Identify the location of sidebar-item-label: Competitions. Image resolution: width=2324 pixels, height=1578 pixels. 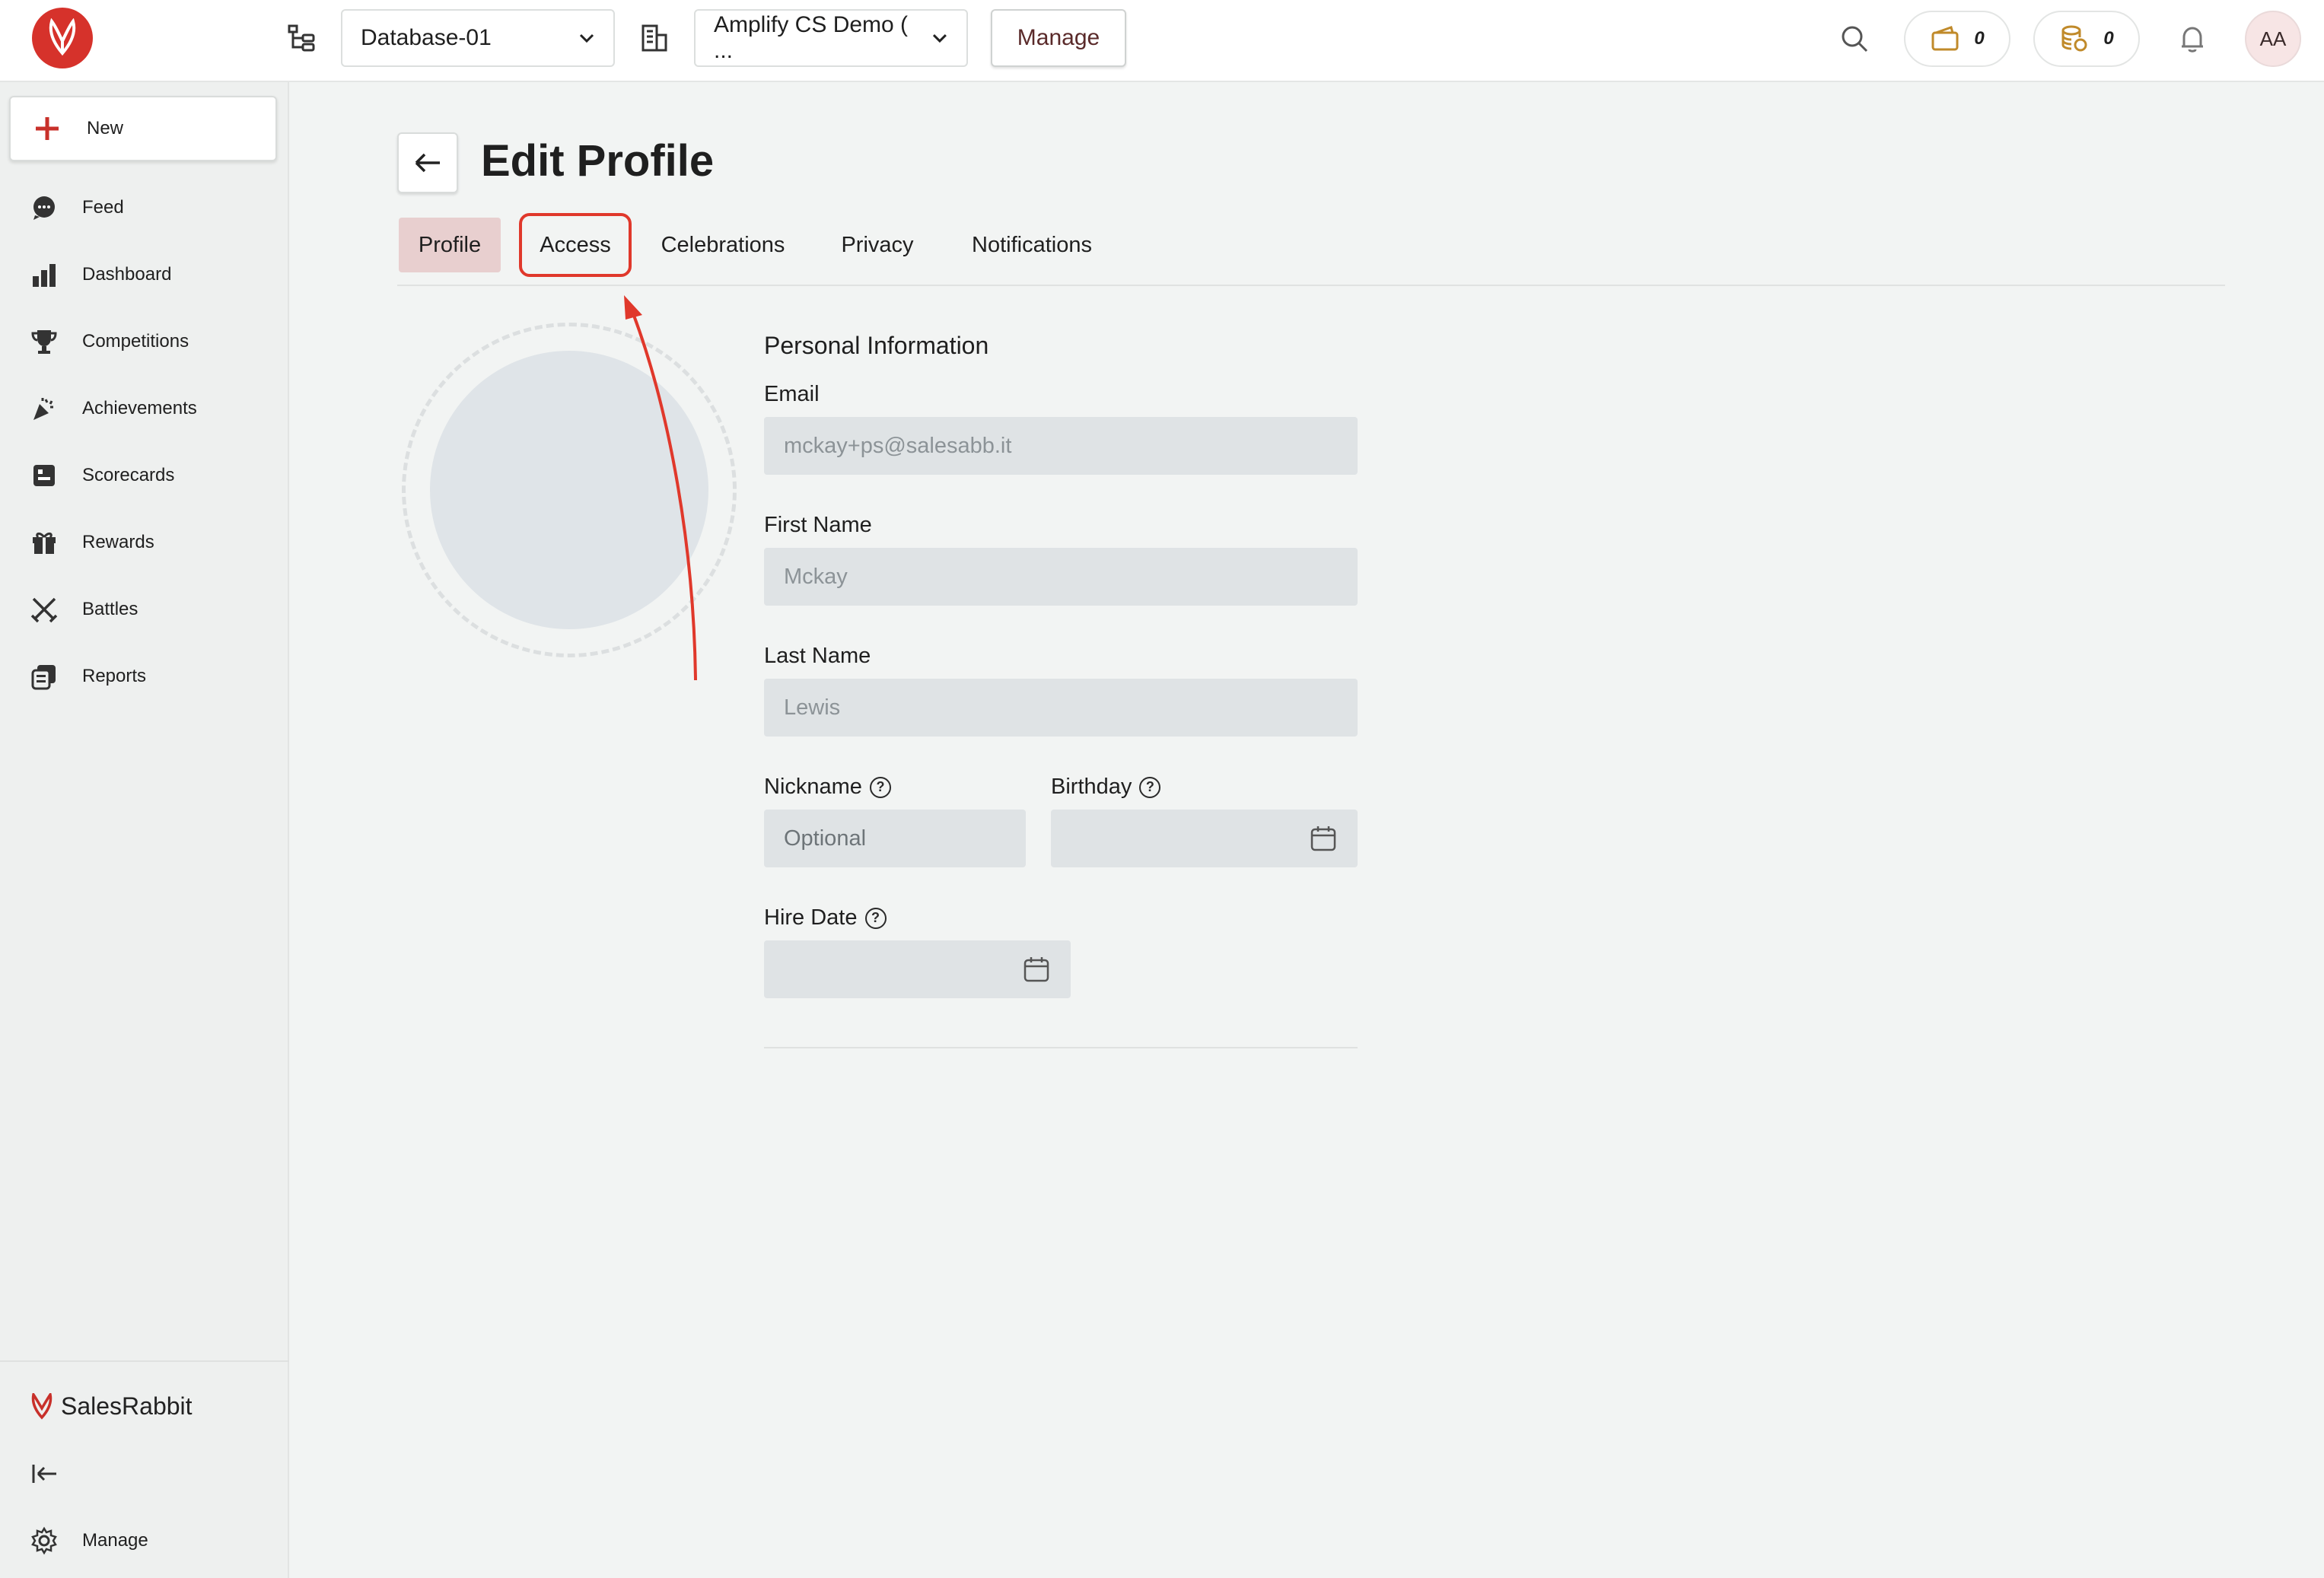
(135, 342).